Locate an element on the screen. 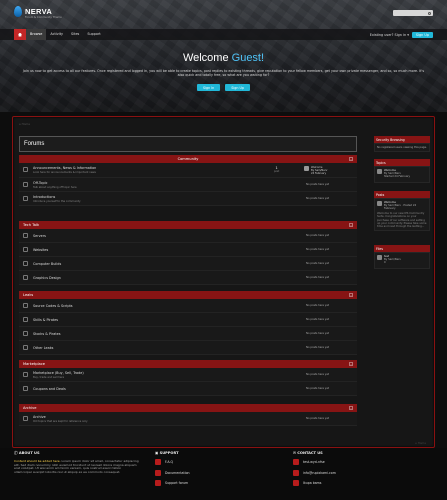 The height and width of the screenshot is (500, 447). droplet-logo-icon is located at coordinates (18, 11).